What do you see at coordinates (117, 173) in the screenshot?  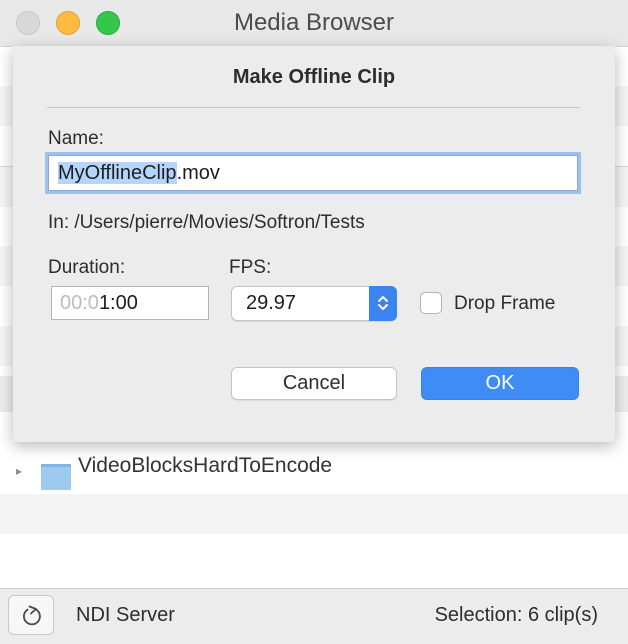 I see `name-selected-text: MyOfflineClip` at bounding box center [117, 173].